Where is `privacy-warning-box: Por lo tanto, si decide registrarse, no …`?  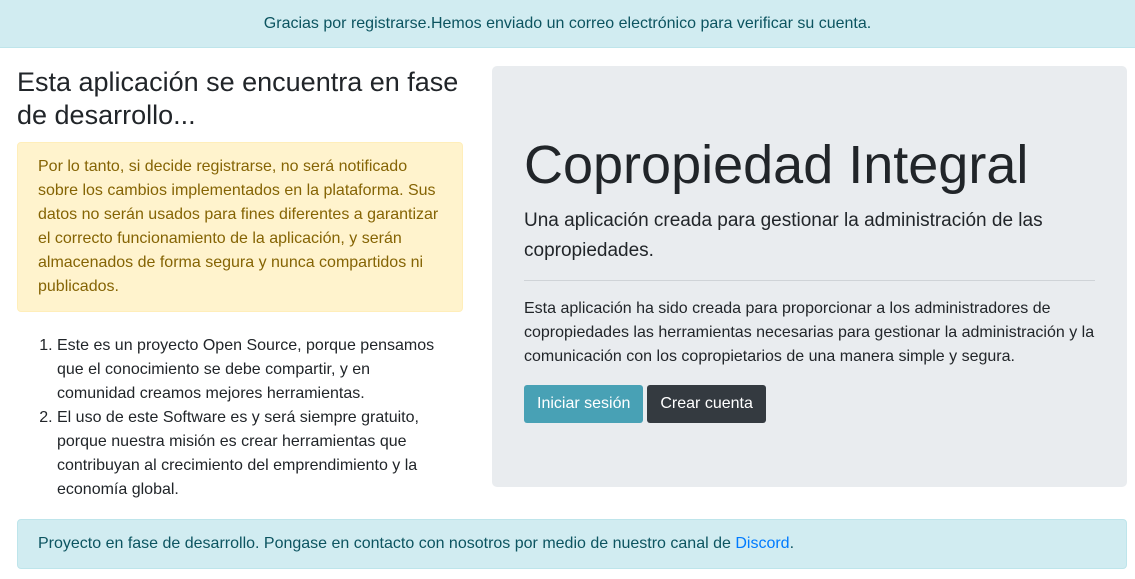
privacy-warning-box: Por lo tanto, si decide registrarse, no … is located at coordinates (240, 227).